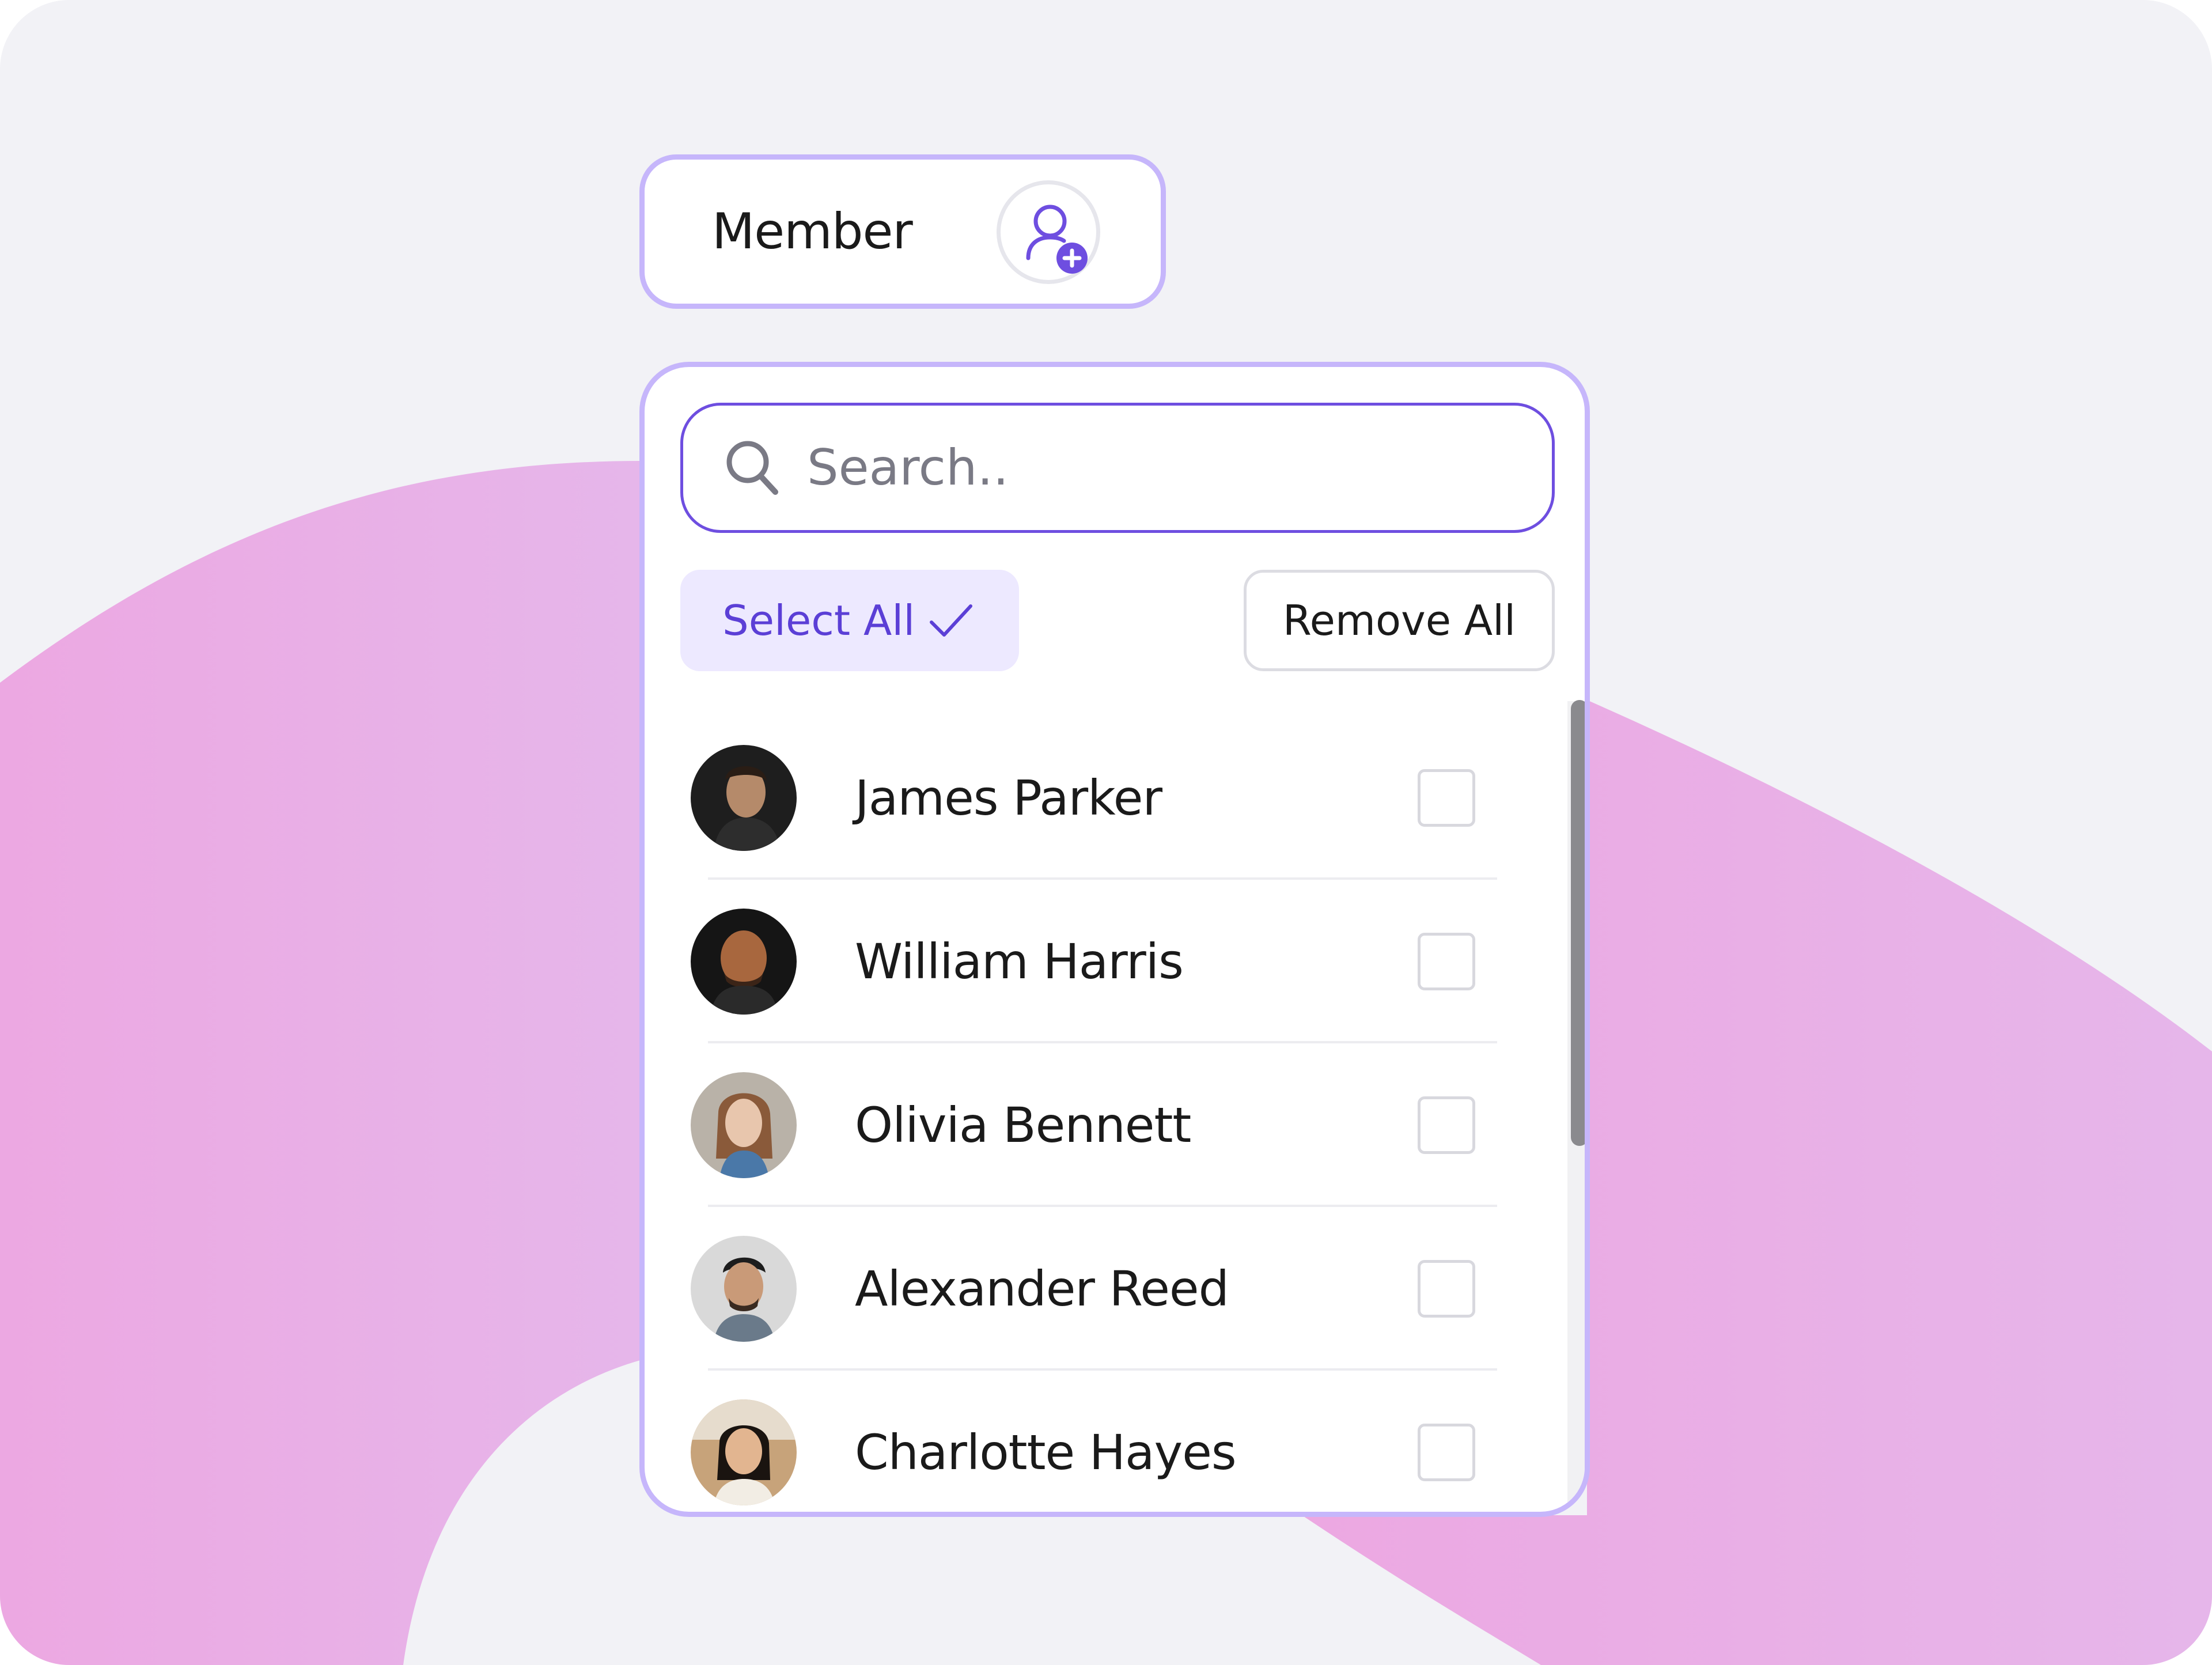 The height and width of the screenshot is (1665, 2212). I want to click on search-box, so click(1117, 468).